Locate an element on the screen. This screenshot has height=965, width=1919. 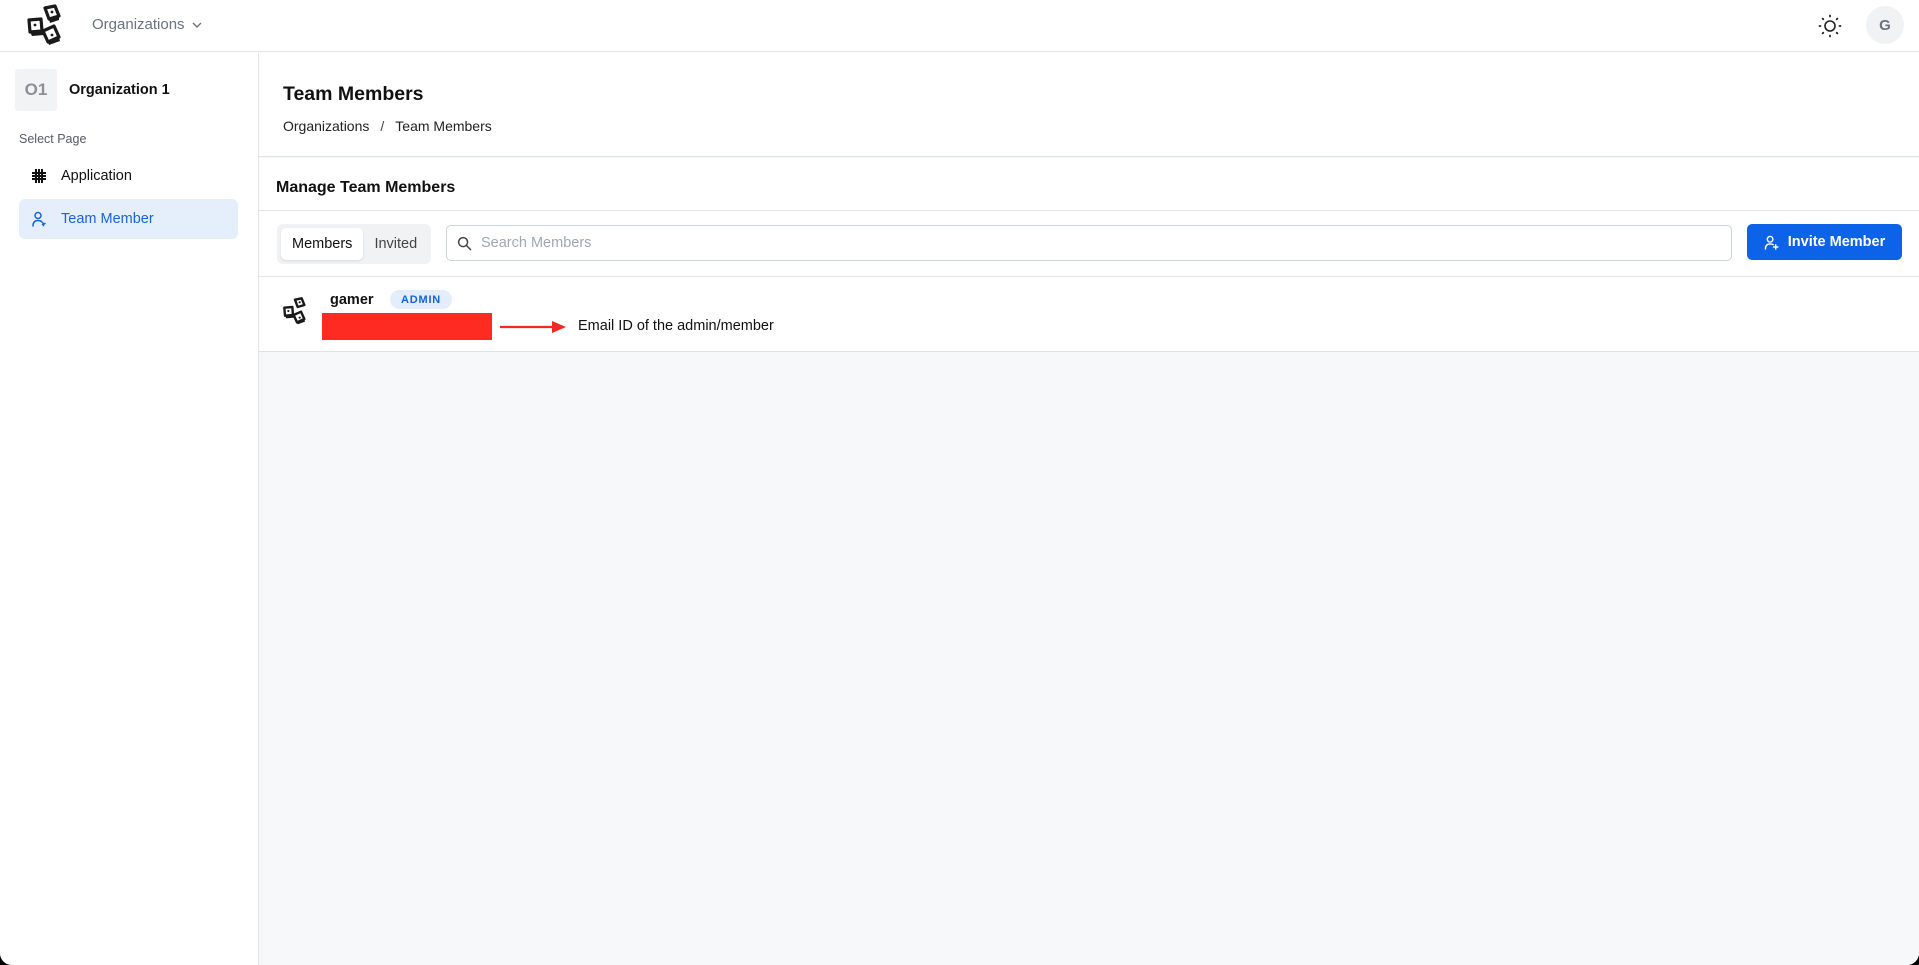
organizations-dropdown-label: Organizations is located at coordinates (138, 24).